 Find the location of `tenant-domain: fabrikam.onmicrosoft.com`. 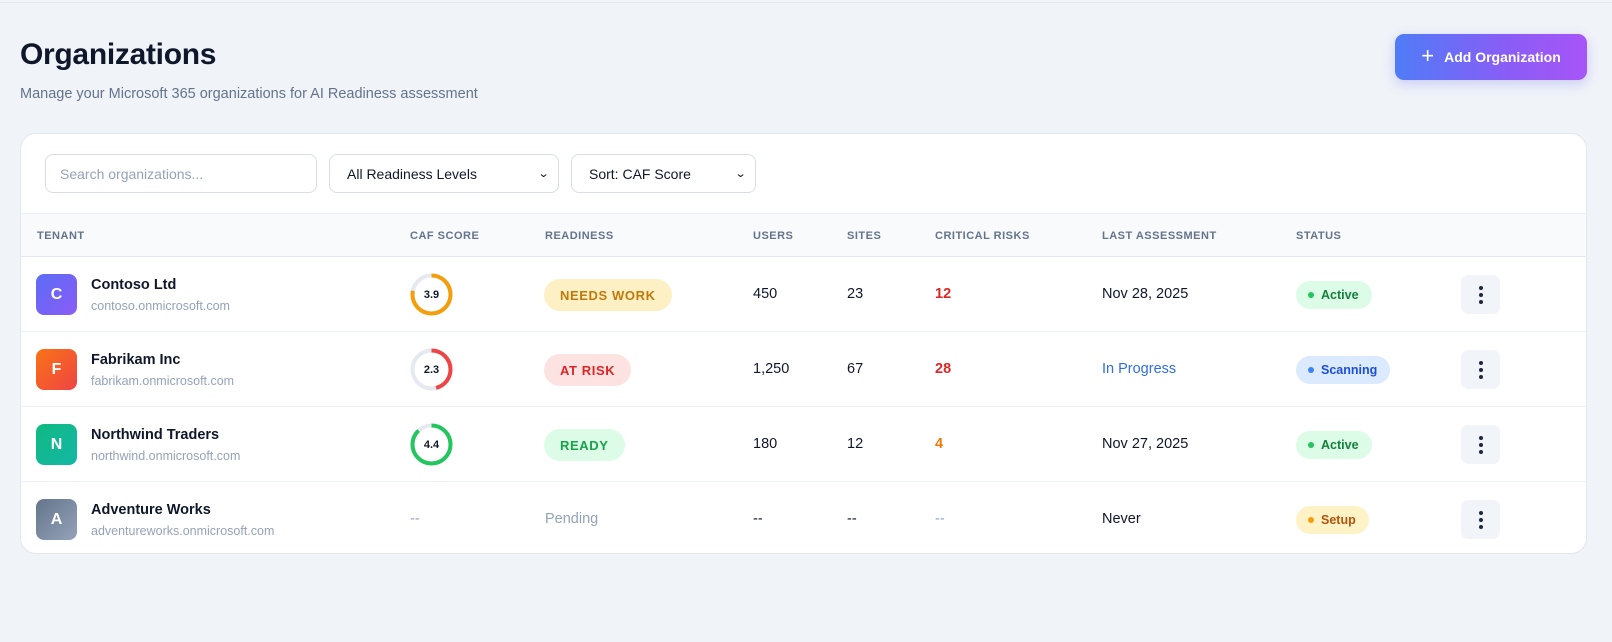

tenant-domain: fabrikam.onmicrosoft.com is located at coordinates (163, 381).